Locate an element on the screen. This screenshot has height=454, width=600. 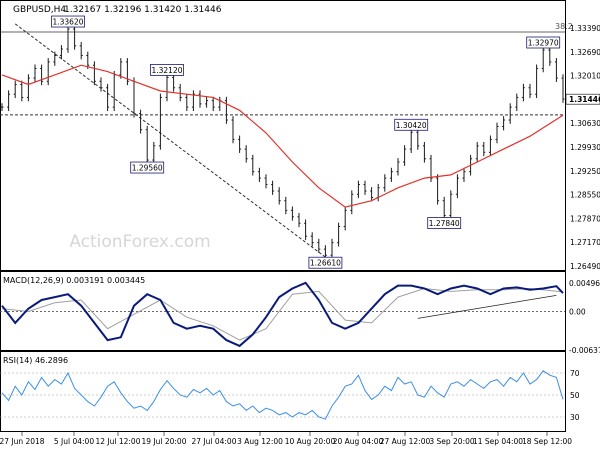
watermark: ActionForex.com is located at coordinates (139, 242).